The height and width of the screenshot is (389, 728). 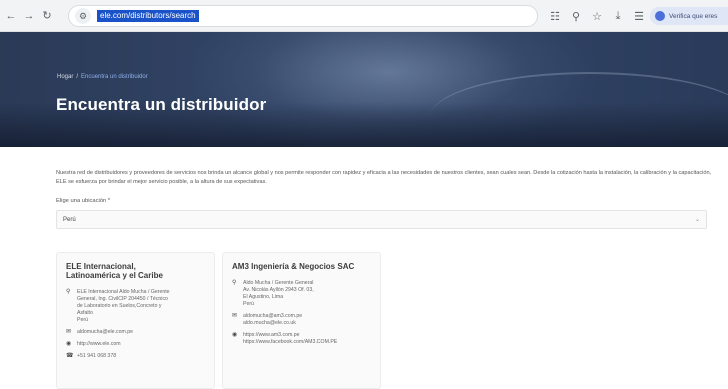 I want to click on profile-verify-pill: Verifica que eres, so click(x=689, y=16).